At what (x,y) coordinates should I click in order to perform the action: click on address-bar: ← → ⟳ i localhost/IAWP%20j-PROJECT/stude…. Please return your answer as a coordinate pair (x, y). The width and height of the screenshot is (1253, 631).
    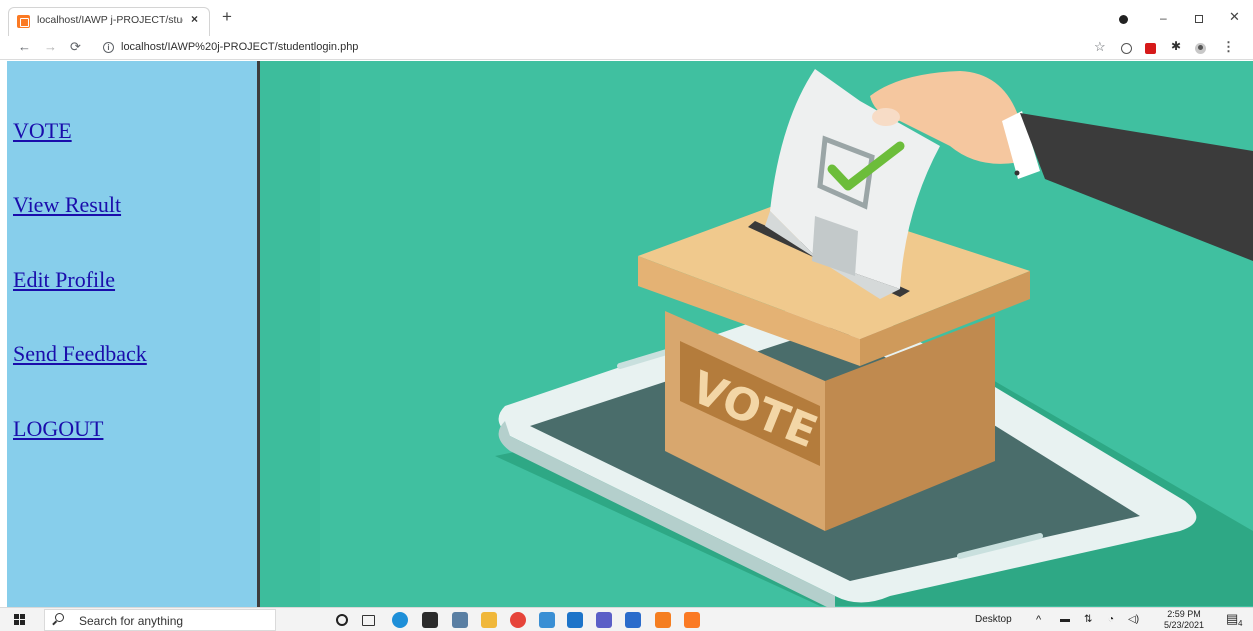
    Looking at the image, I should click on (626, 48).